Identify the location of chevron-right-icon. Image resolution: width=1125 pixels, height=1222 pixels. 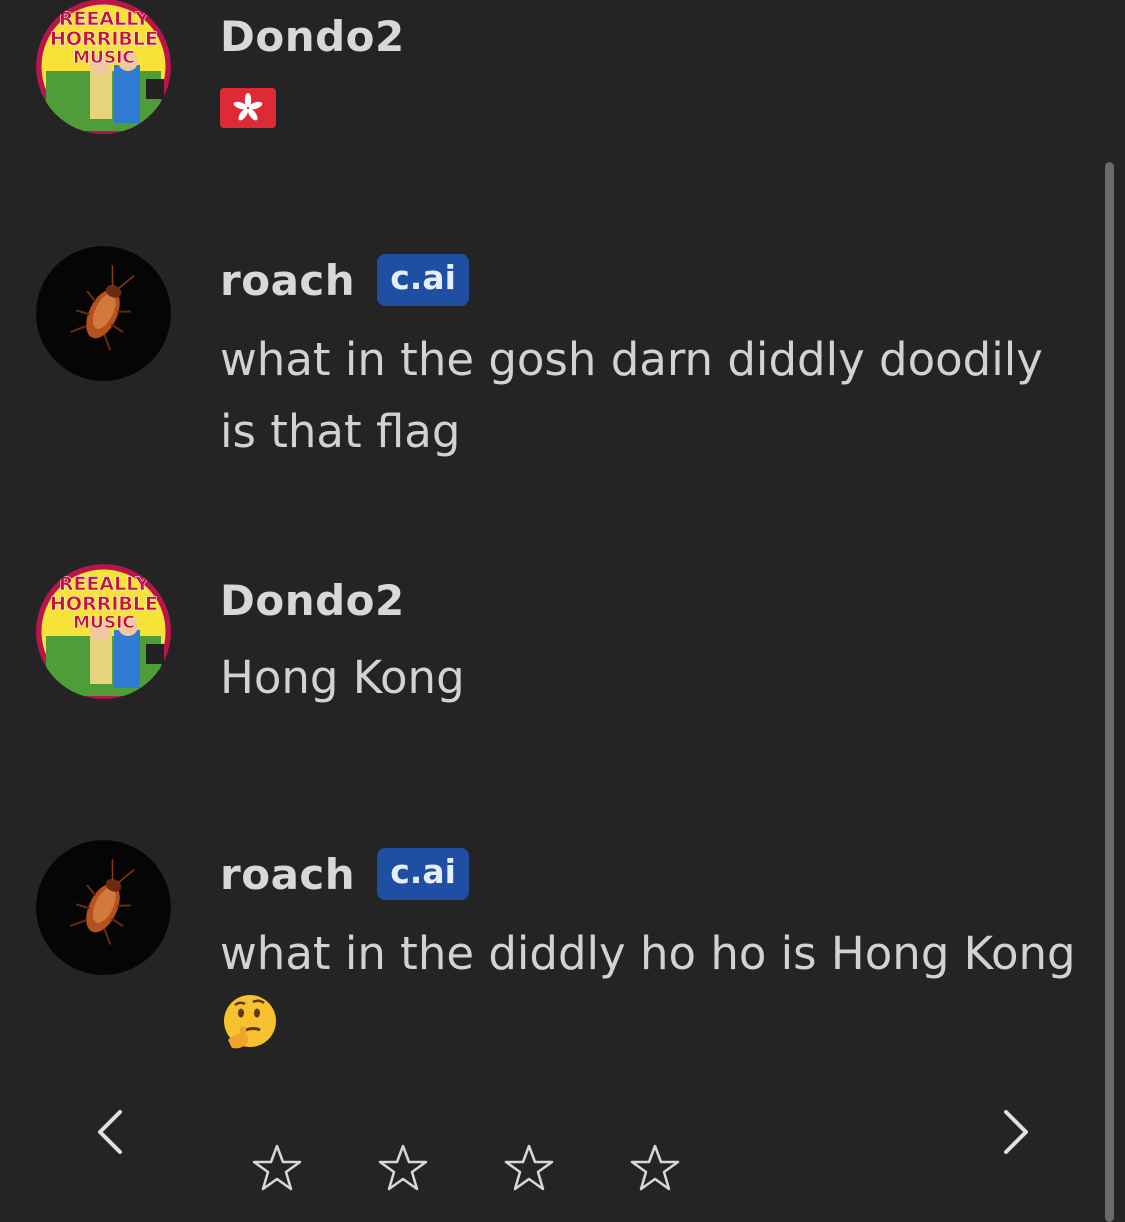
(1014, 1132).